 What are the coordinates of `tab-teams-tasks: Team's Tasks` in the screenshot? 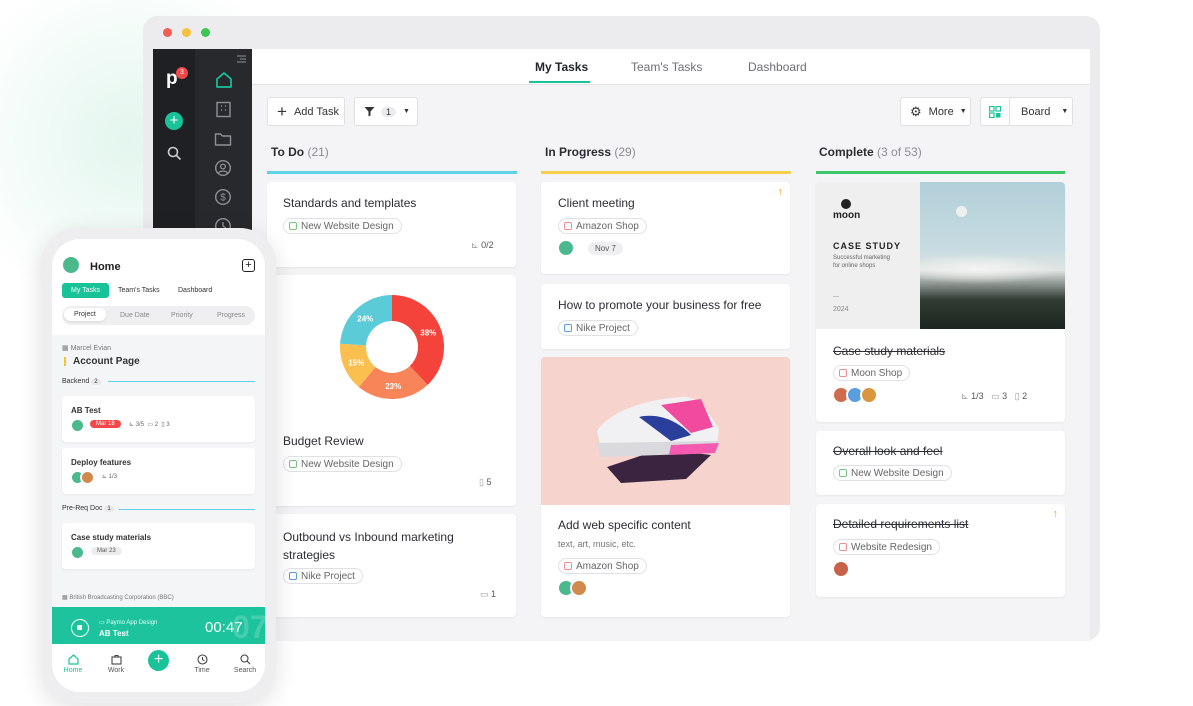 It's located at (666, 67).